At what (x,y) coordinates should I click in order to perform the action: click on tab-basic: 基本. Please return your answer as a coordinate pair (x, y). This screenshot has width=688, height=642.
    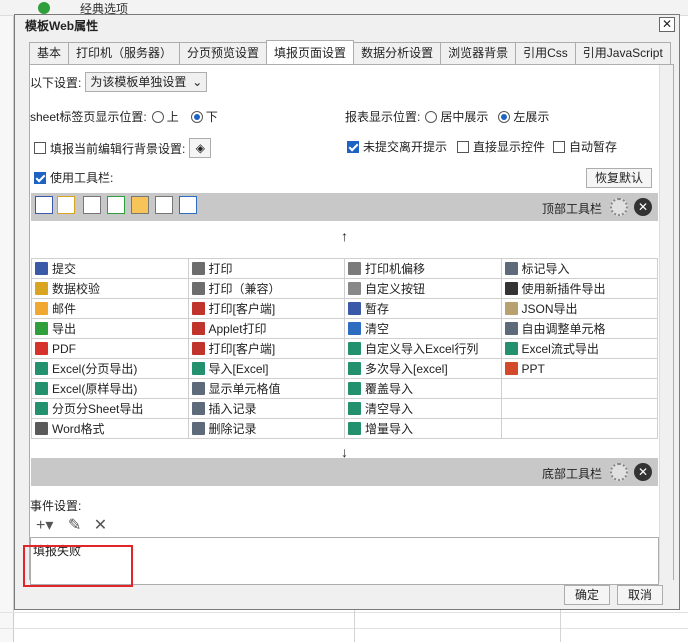
    Looking at the image, I should click on (49, 53).